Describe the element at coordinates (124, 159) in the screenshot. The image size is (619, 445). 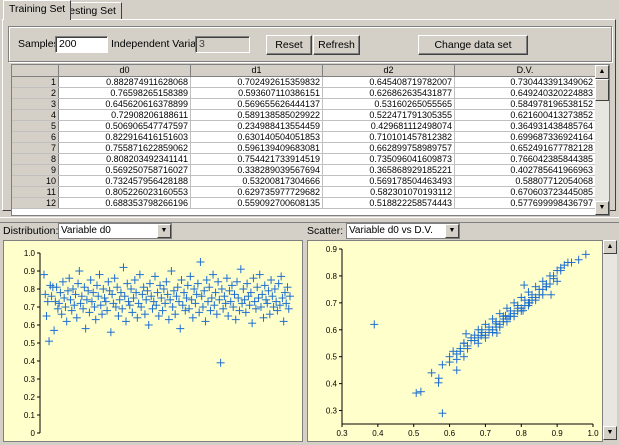
I see `table-cell: 0.808203492341141` at that location.